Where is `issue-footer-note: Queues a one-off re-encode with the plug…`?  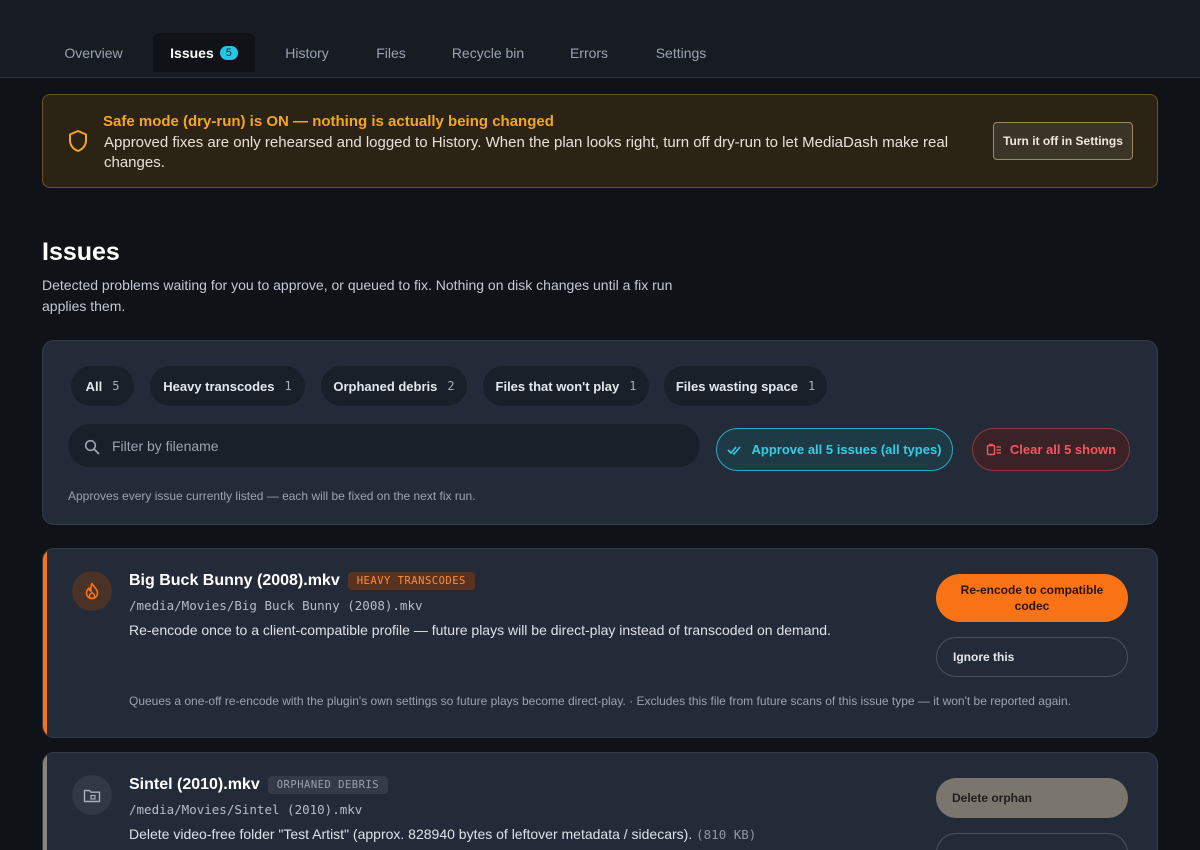 issue-footer-note: Queues a one-off re-encode with the plug… is located at coordinates (600, 701).